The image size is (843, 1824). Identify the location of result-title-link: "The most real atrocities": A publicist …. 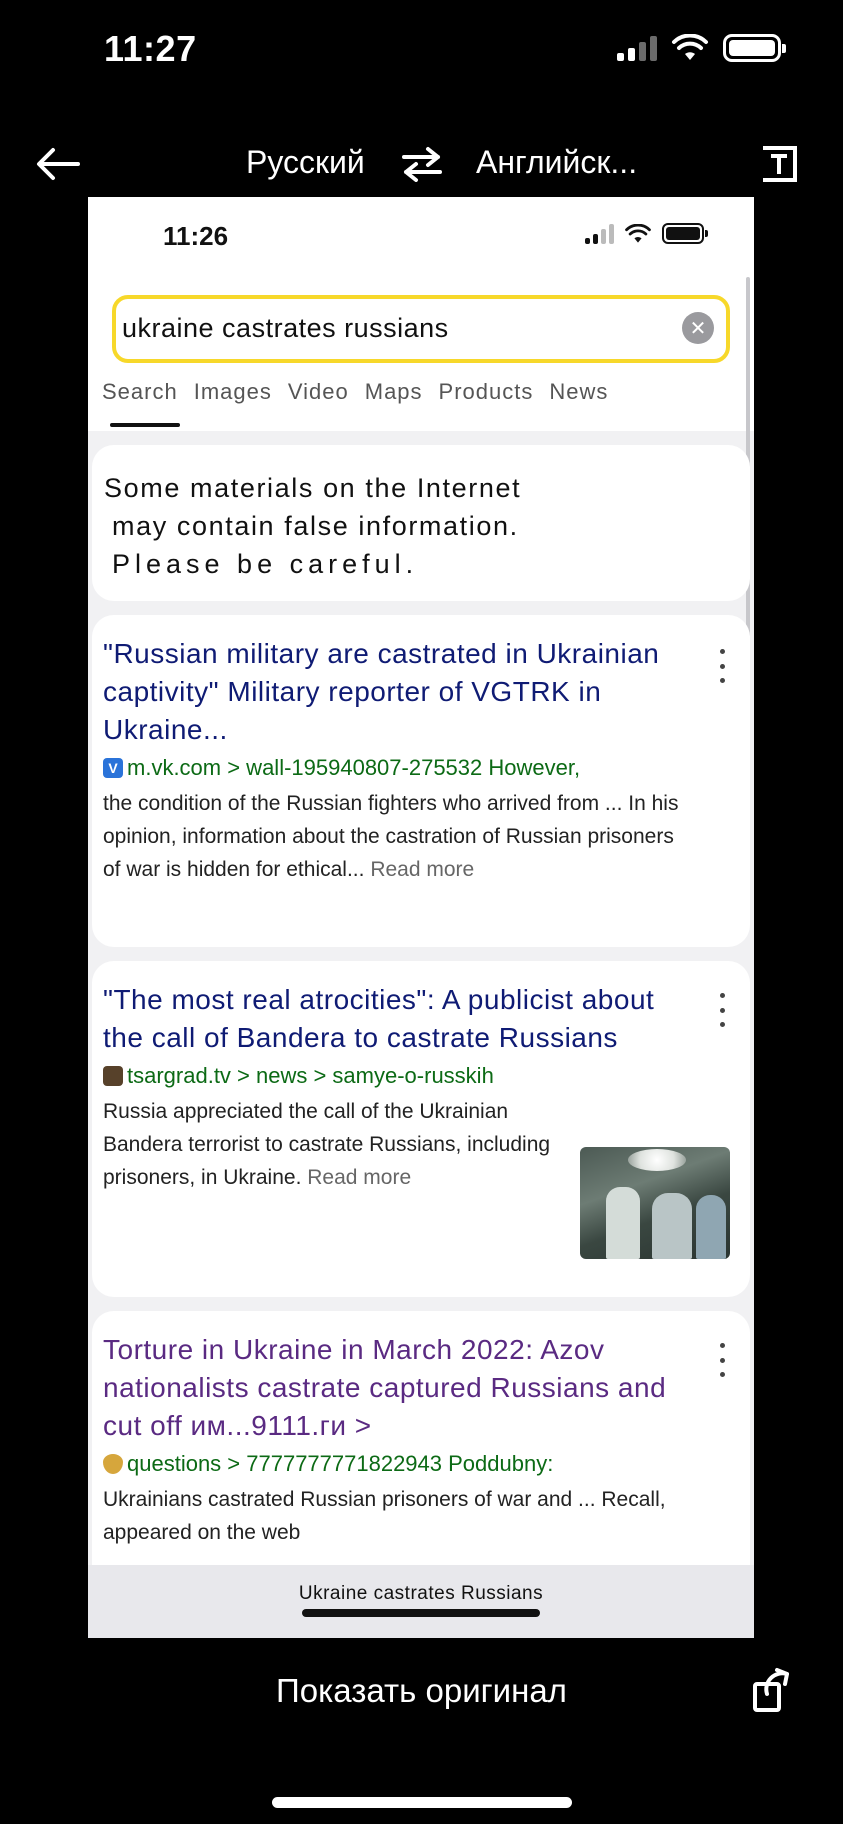
(396, 1019).